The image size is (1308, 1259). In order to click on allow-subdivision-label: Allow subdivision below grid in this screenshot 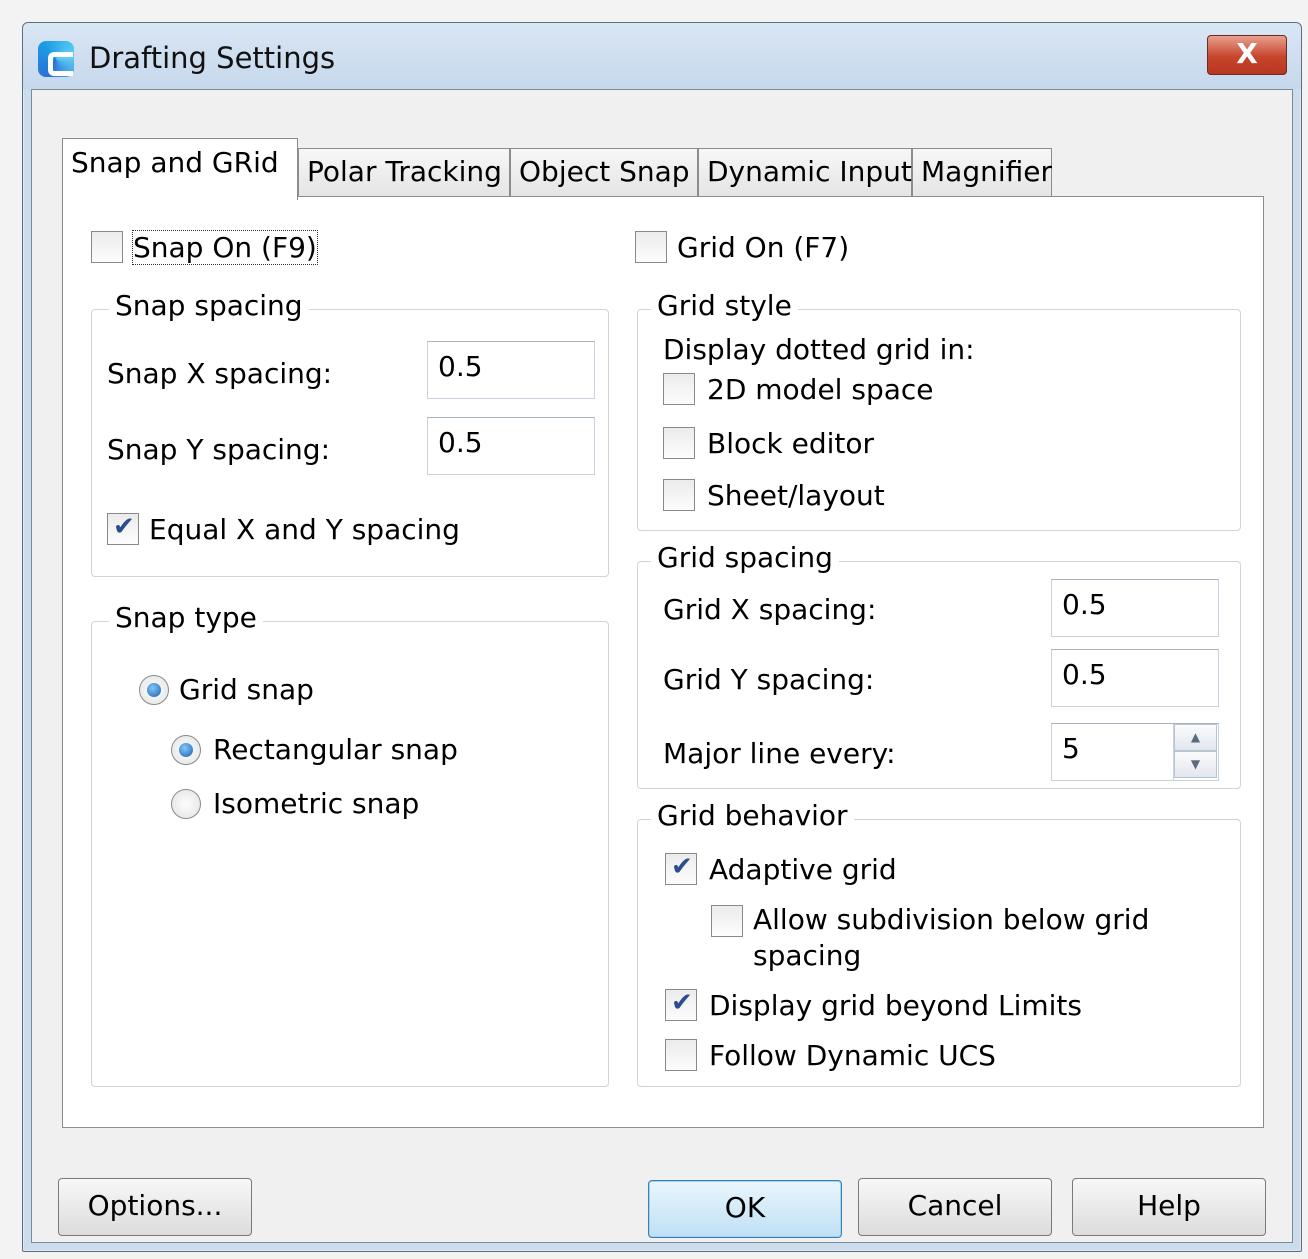, I will do `click(951, 919)`.